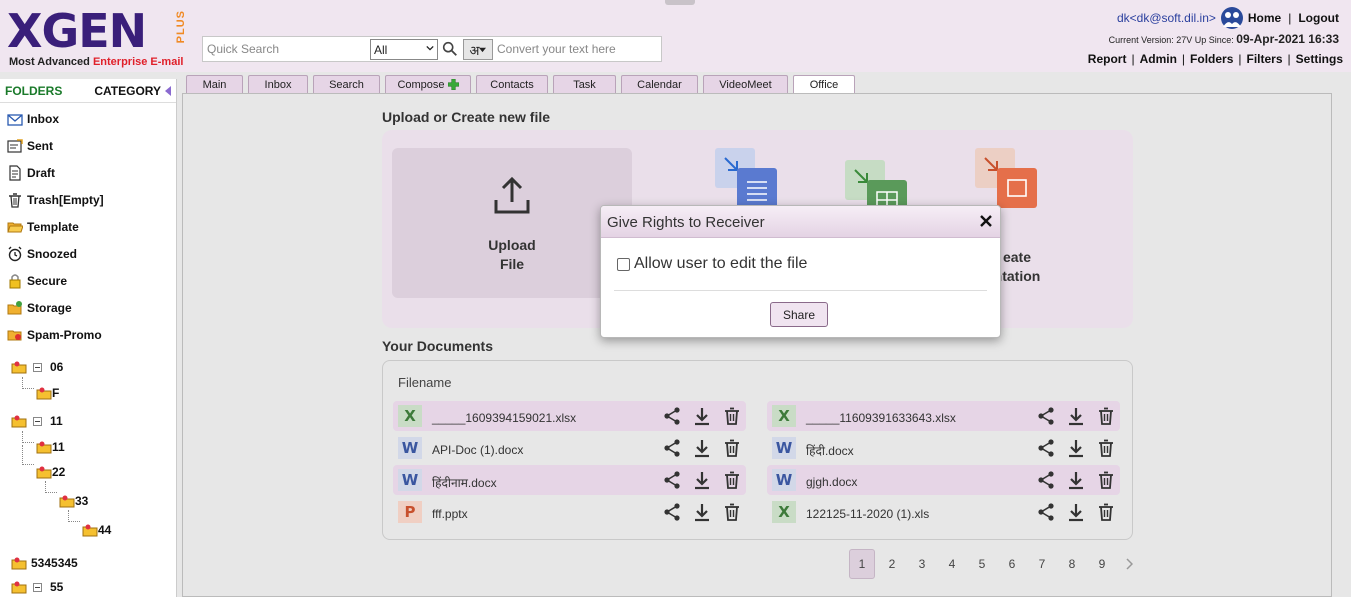 The height and width of the screenshot is (597, 1351). What do you see at coordinates (1012, 564) in the screenshot?
I see `page-6-button: 6` at bounding box center [1012, 564].